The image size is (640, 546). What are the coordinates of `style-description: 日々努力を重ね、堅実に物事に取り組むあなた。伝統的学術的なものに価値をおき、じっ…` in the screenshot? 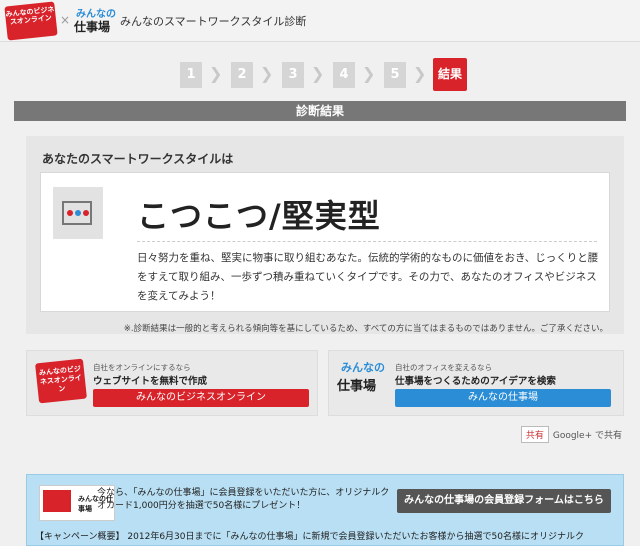 It's located at (368, 277).